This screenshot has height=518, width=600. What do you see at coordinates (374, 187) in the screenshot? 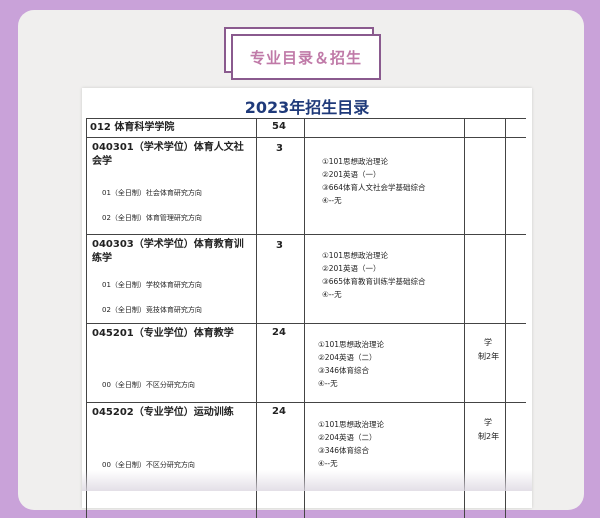
I see `exam-subject: ③664体育人文社会学基础综合` at bounding box center [374, 187].